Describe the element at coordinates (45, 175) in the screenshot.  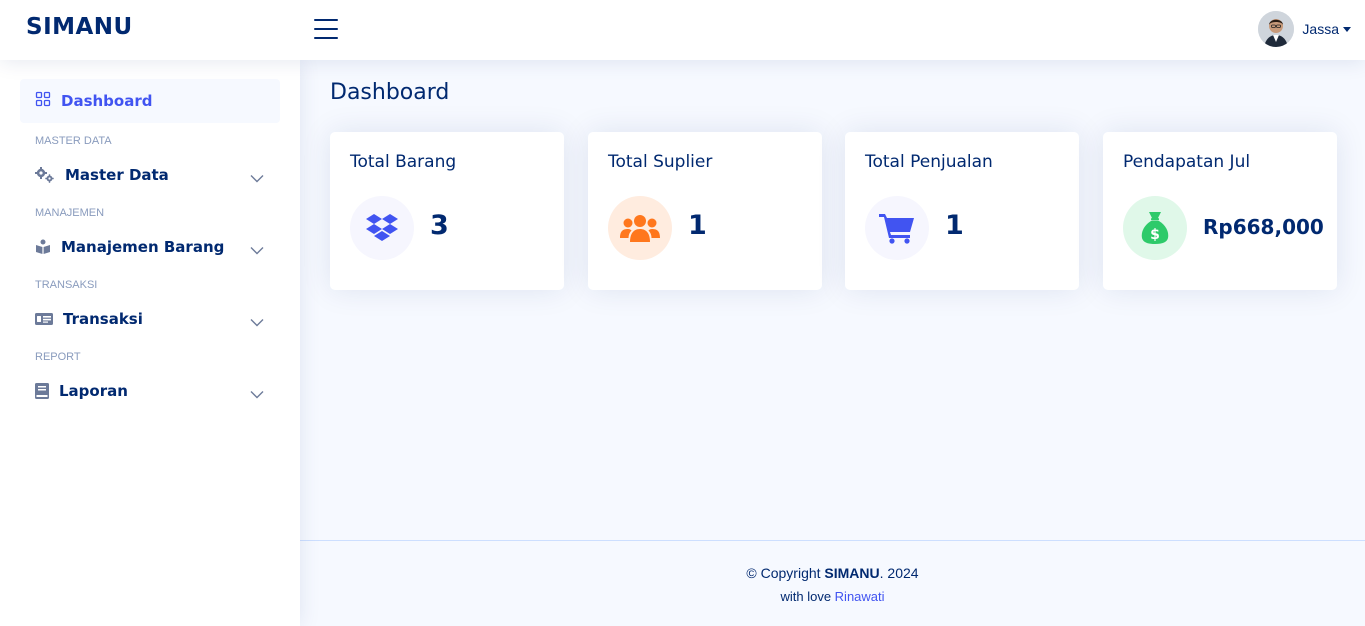
I see `gears-icon` at that location.